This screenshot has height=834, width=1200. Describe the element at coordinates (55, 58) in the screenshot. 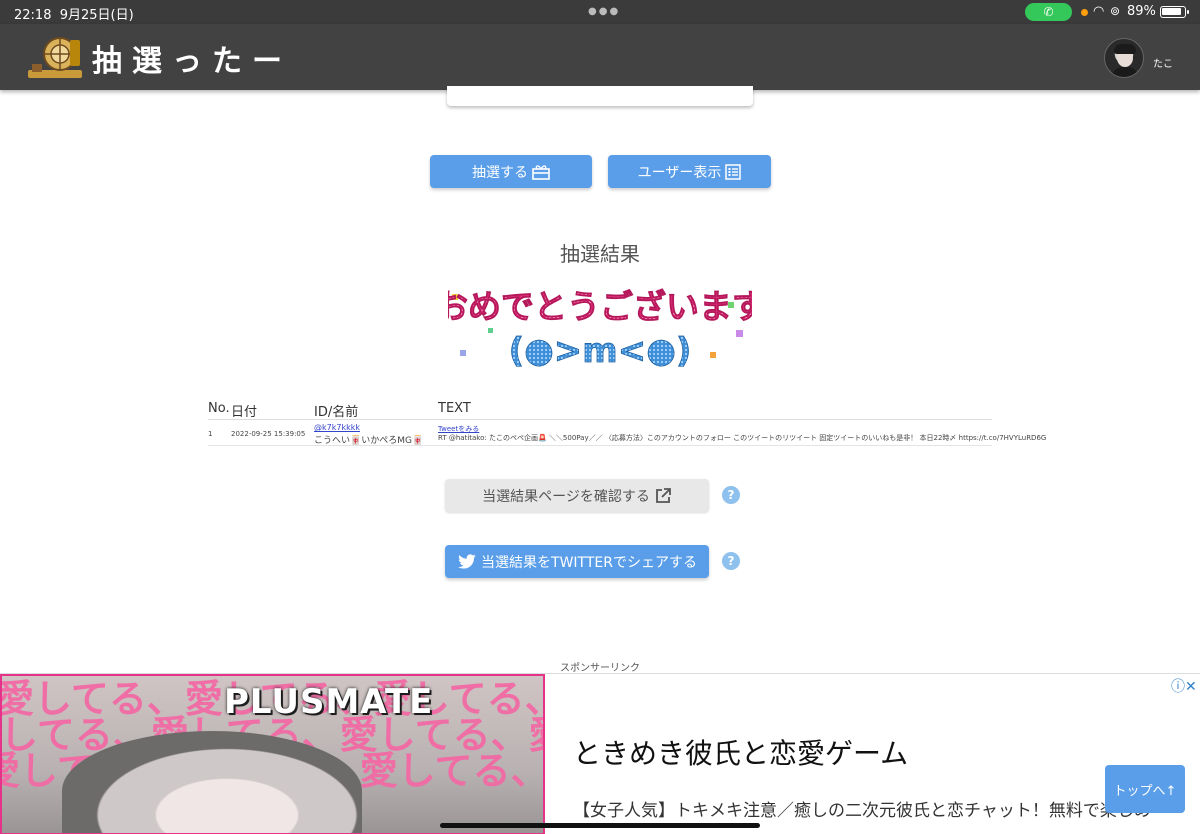

I see `lottery-machine-icon` at that location.